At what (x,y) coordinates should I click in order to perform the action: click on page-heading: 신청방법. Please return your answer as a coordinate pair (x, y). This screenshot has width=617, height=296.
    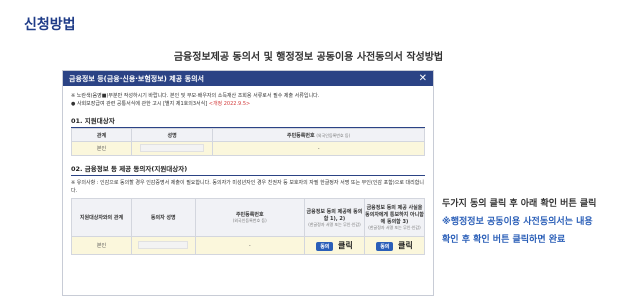
    Looking at the image, I should click on (50, 25).